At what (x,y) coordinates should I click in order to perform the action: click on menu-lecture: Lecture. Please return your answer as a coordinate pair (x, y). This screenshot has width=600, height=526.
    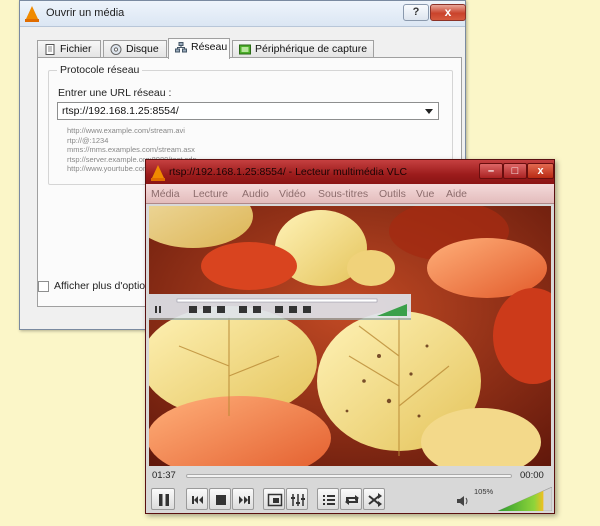
    Looking at the image, I should click on (210, 194).